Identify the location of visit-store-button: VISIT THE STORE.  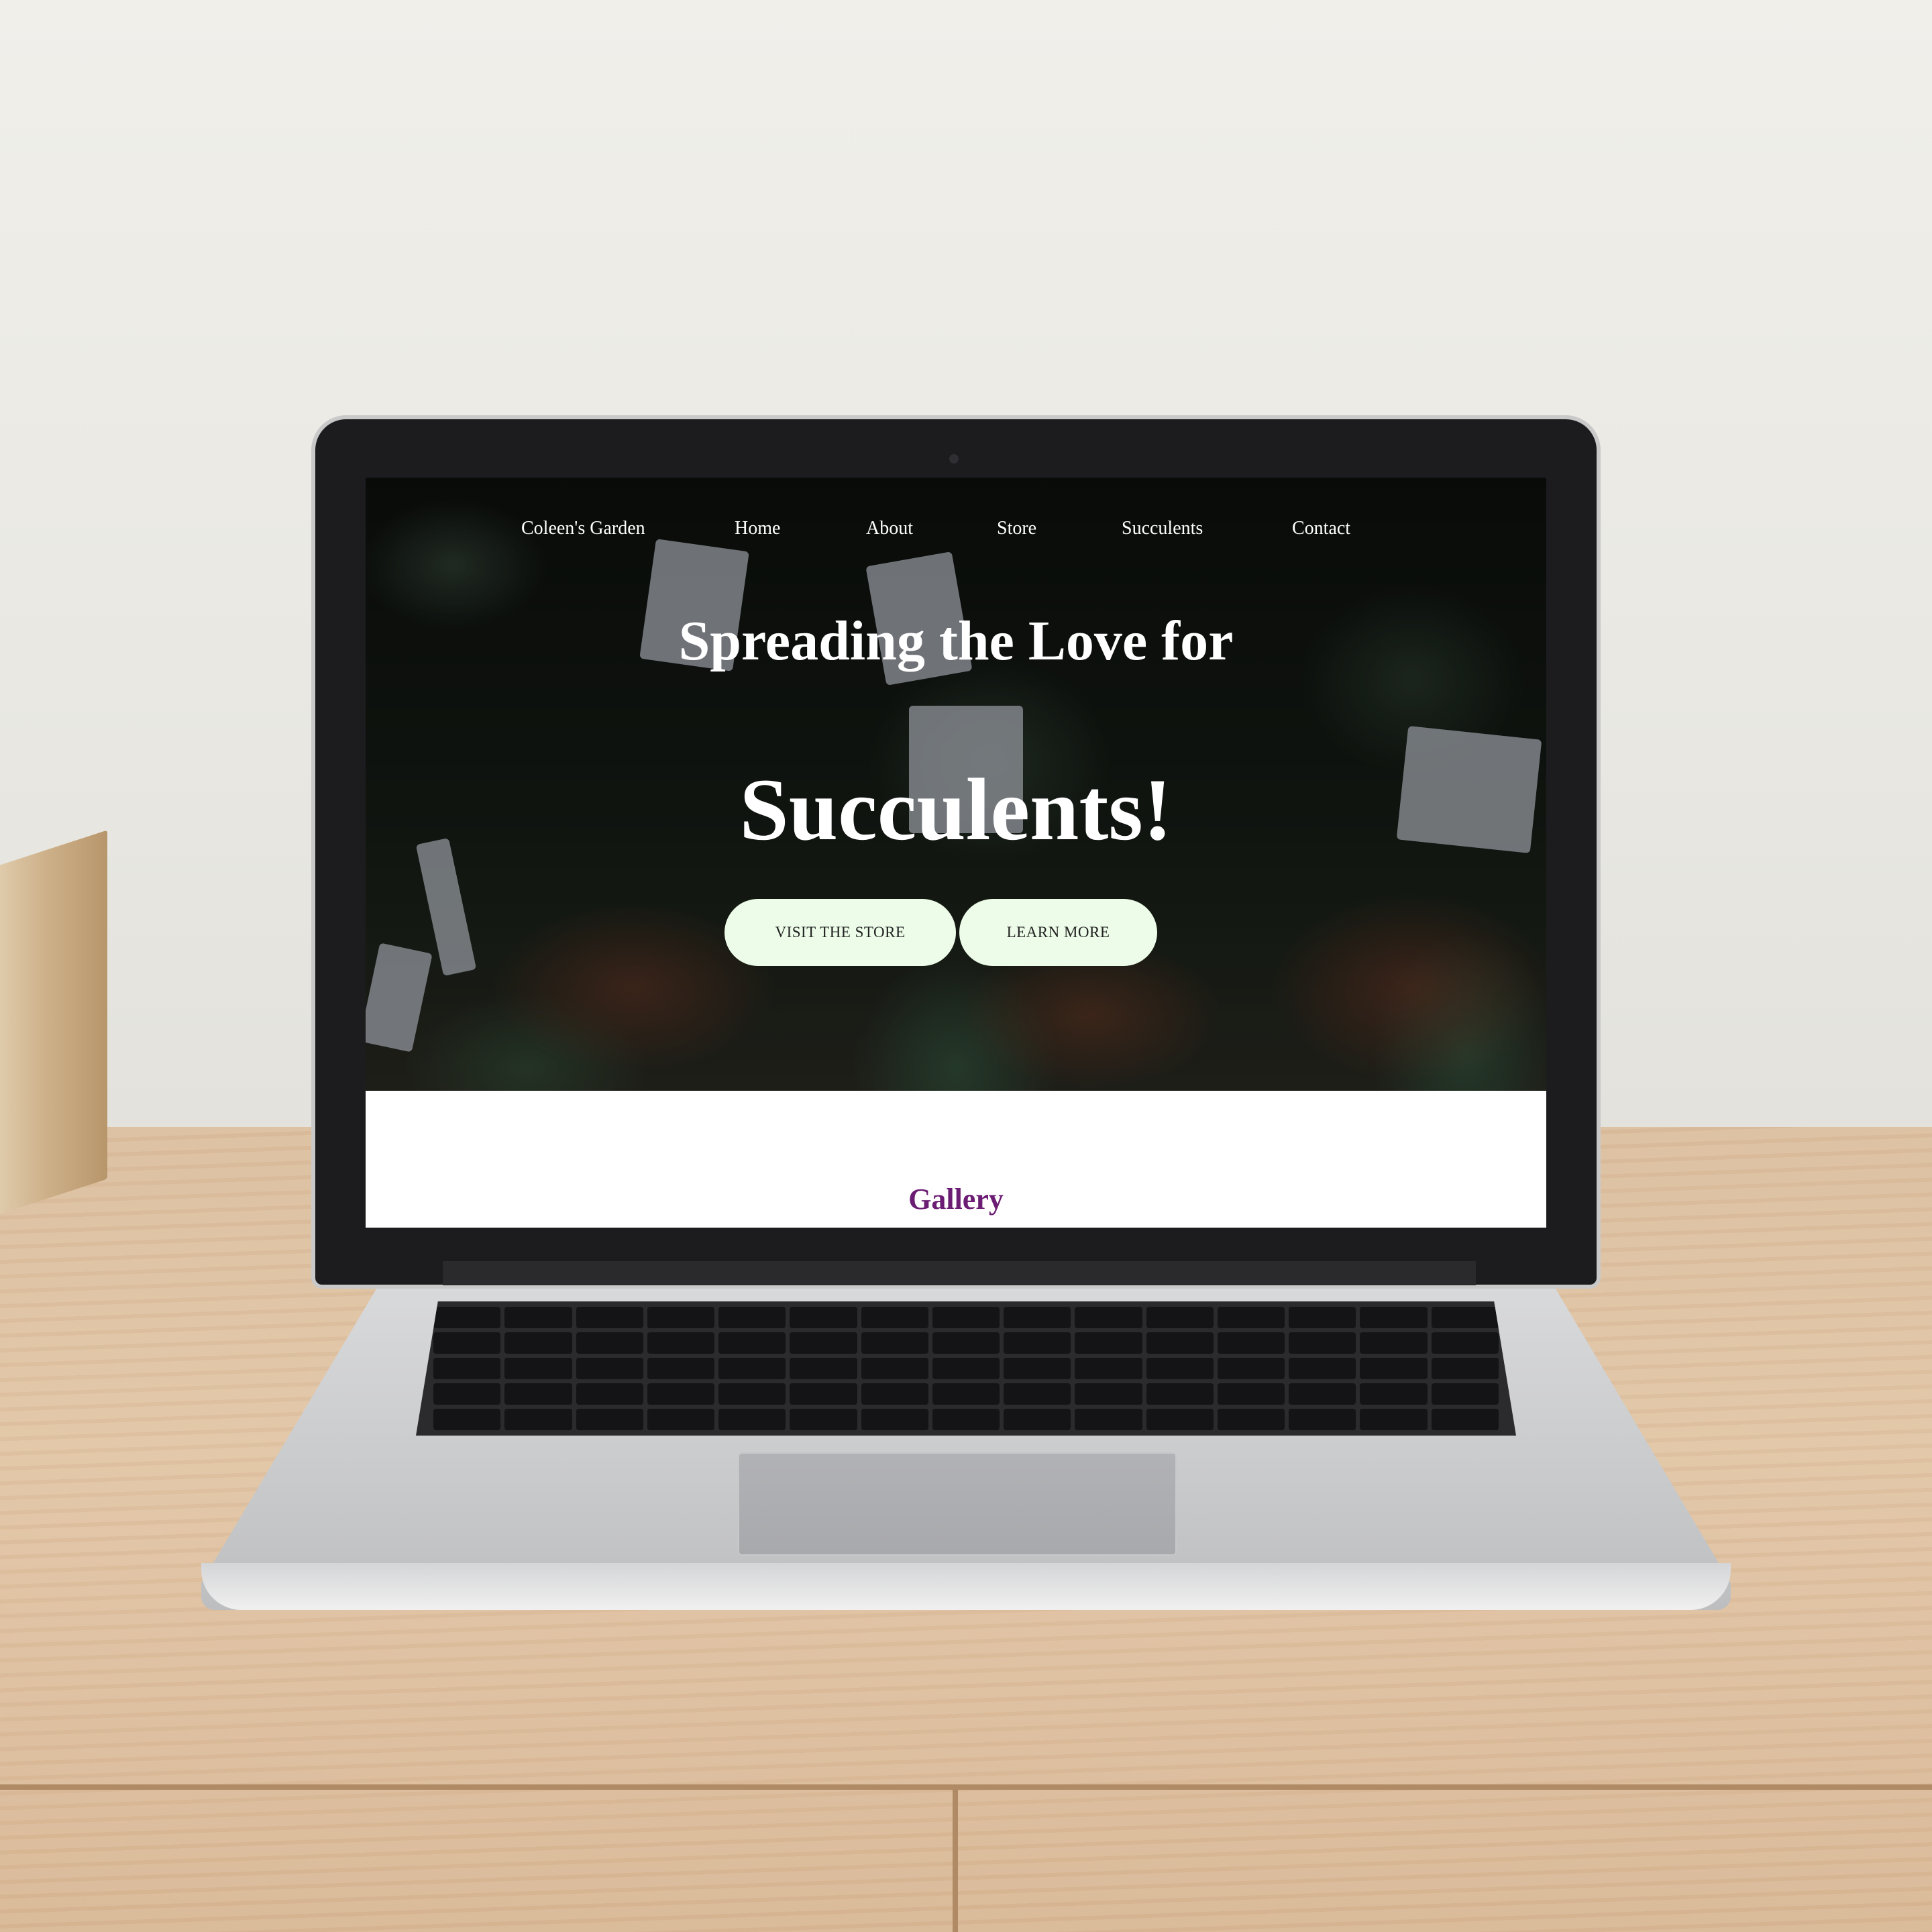
(840, 932).